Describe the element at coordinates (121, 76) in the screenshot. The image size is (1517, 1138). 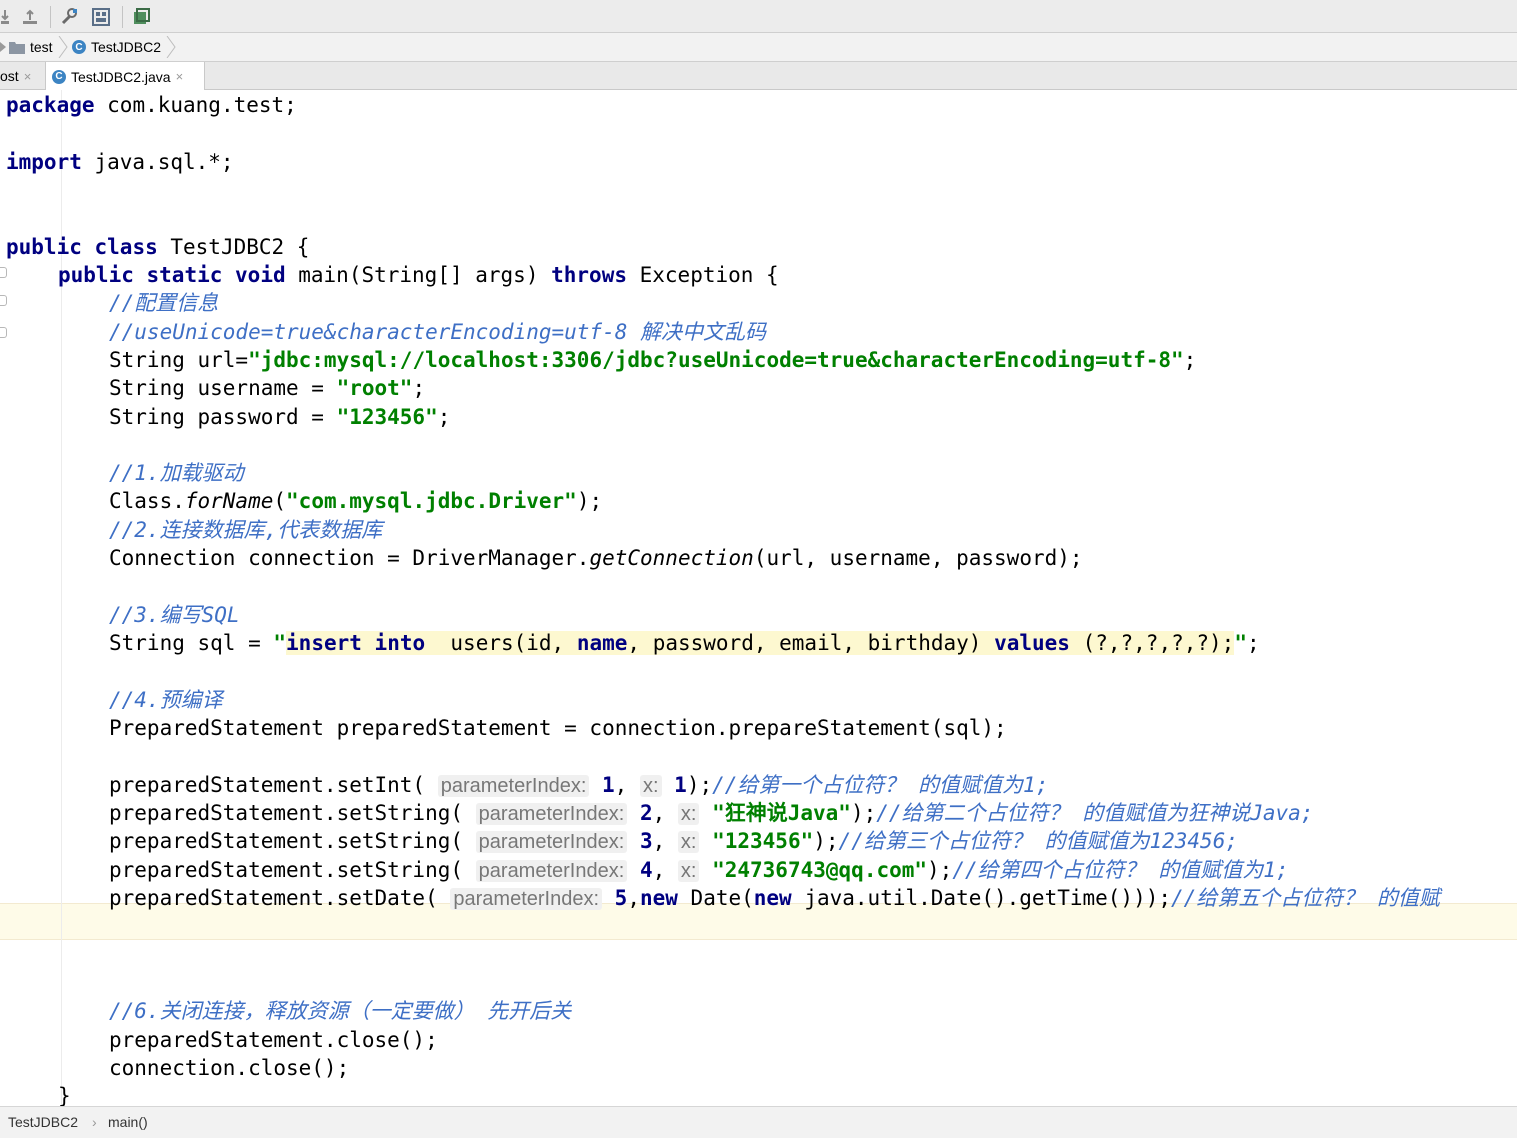
I see `tab-label: TestJDBC2.java` at that location.